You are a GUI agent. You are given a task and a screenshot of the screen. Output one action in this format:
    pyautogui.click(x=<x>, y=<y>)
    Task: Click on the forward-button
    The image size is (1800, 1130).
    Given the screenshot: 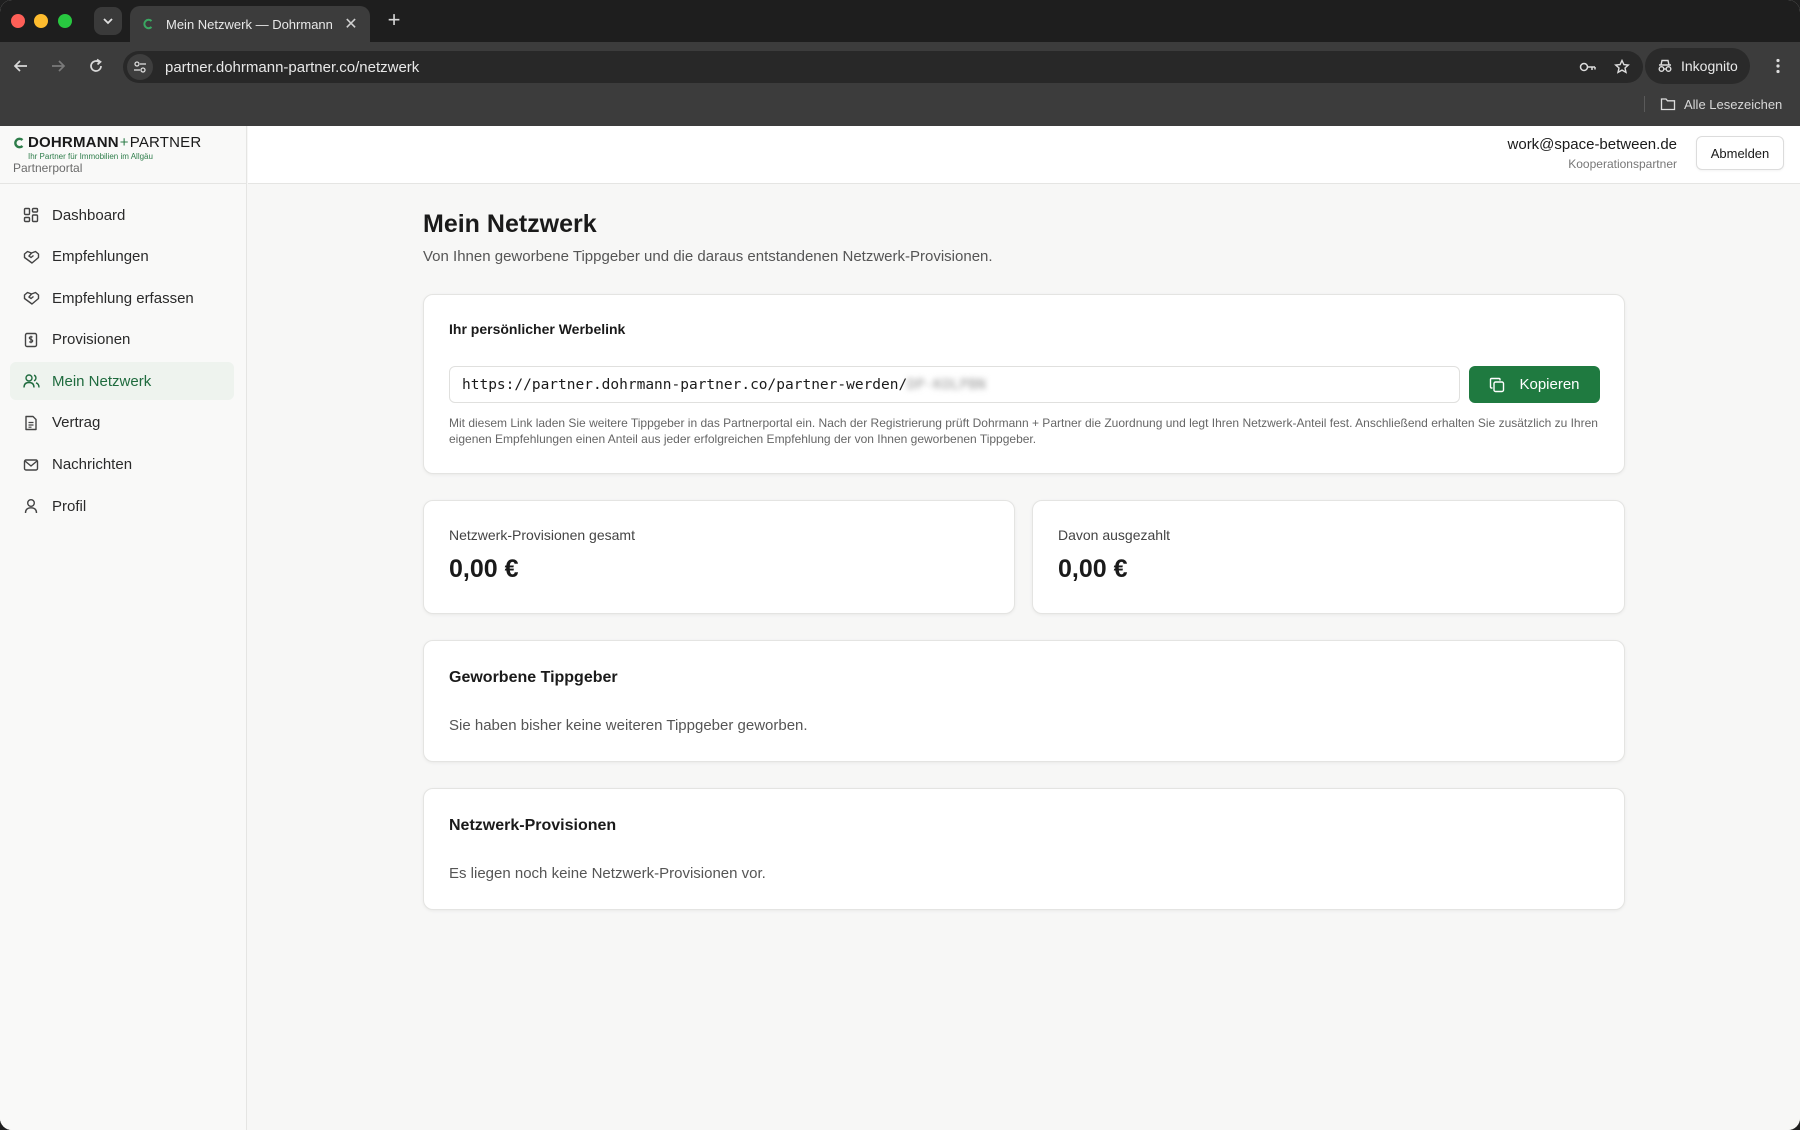 What is the action you would take?
    pyautogui.click(x=58, y=66)
    